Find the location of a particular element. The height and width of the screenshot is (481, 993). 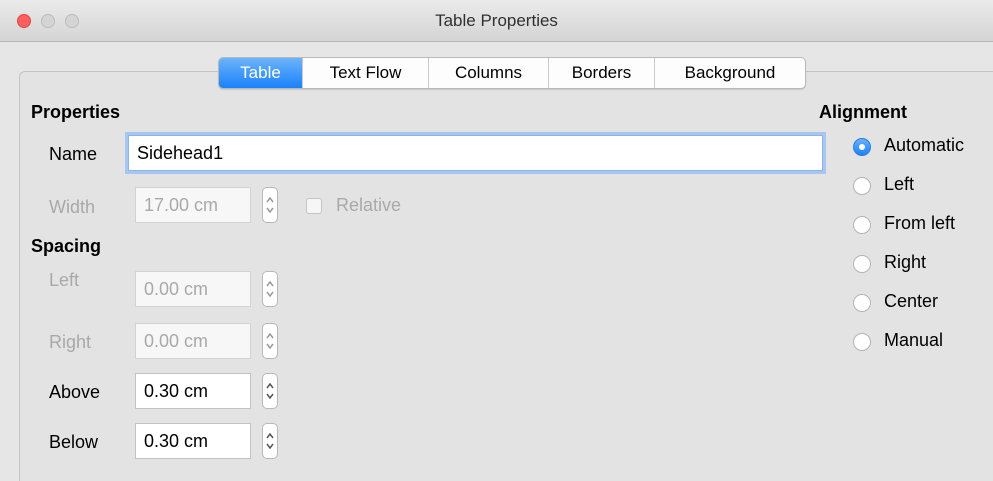

relative-checkbox is located at coordinates (314, 206).